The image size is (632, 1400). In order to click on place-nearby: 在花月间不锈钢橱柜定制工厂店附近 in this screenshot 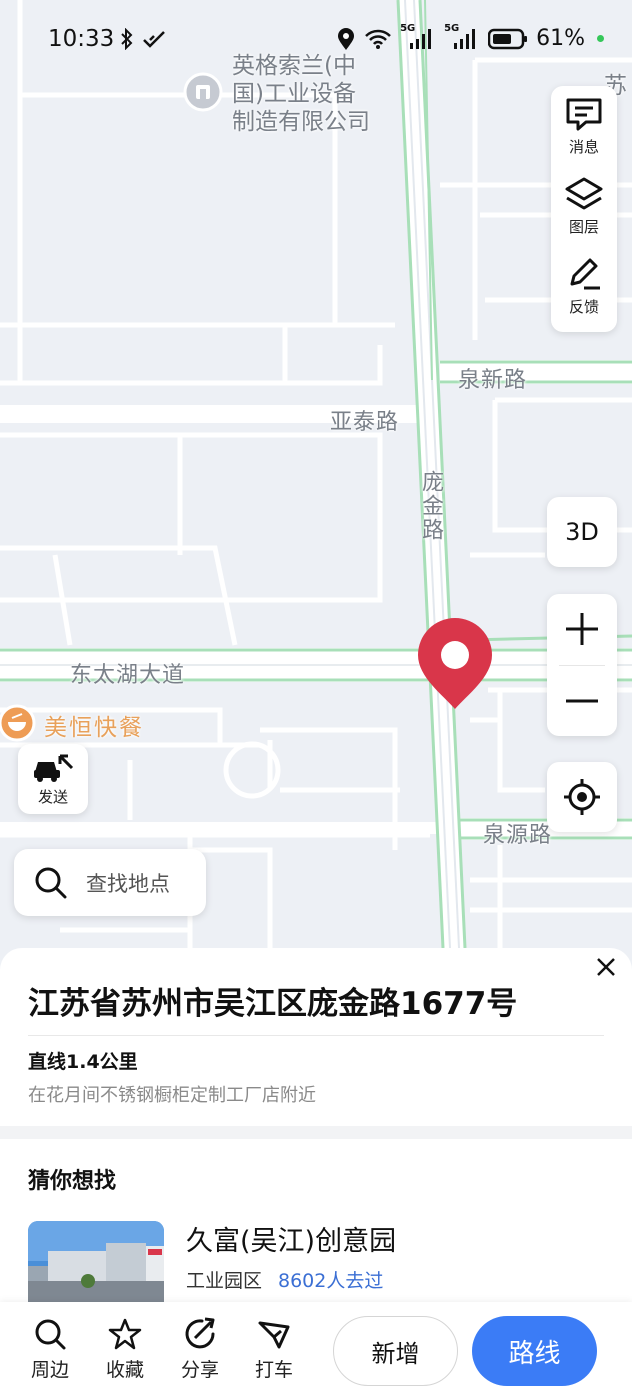, I will do `click(172, 1095)`.